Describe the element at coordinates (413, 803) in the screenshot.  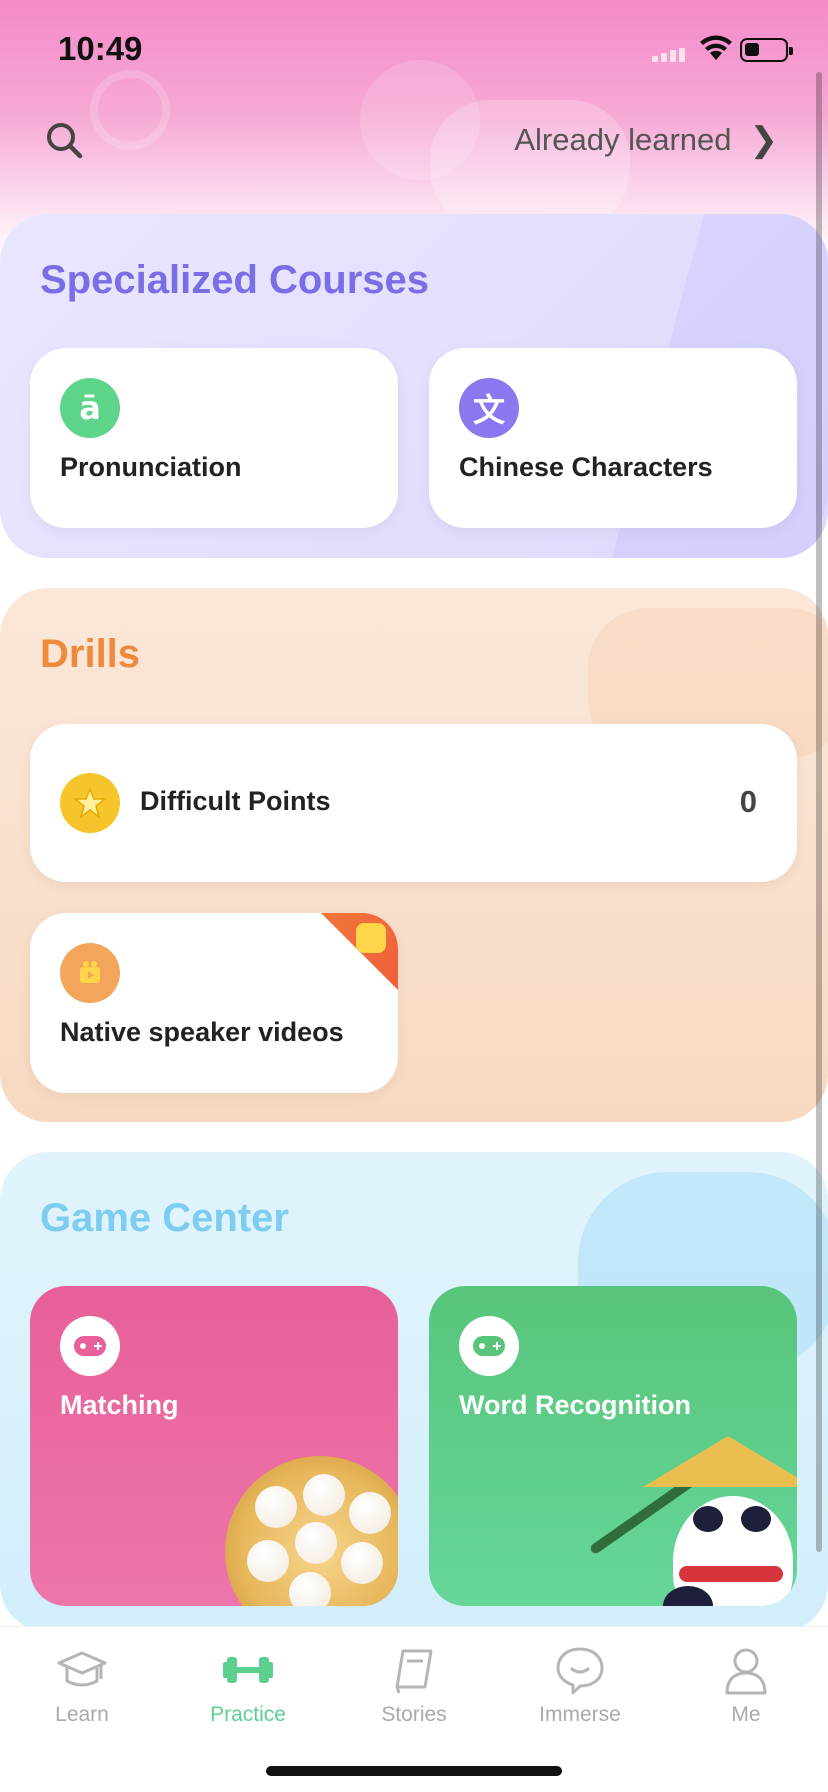
I see `difficult-points-card: Difficult Points 0` at that location.